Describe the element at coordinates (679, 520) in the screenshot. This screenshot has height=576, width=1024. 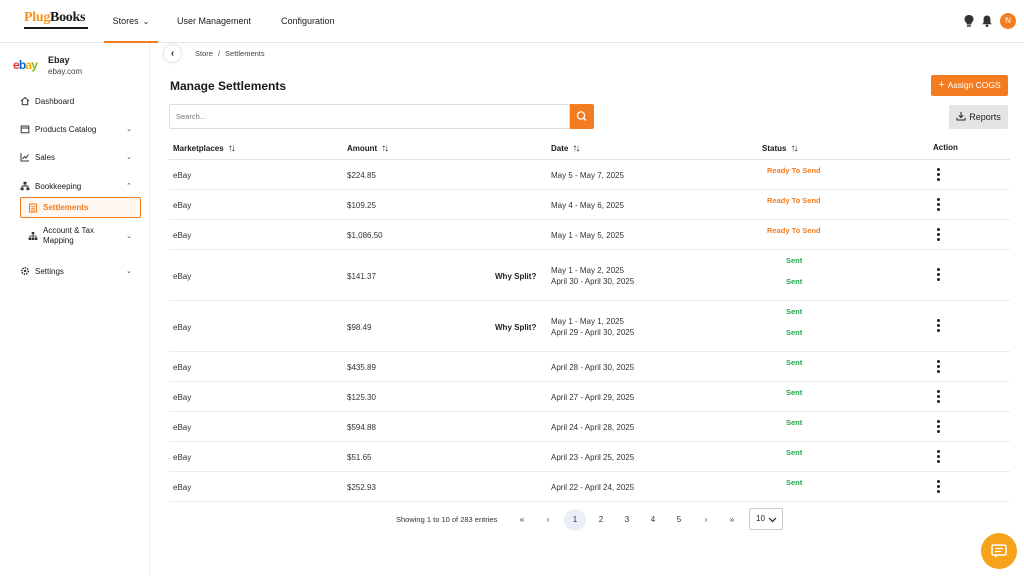
I see `page-button-5: 5` at that location.